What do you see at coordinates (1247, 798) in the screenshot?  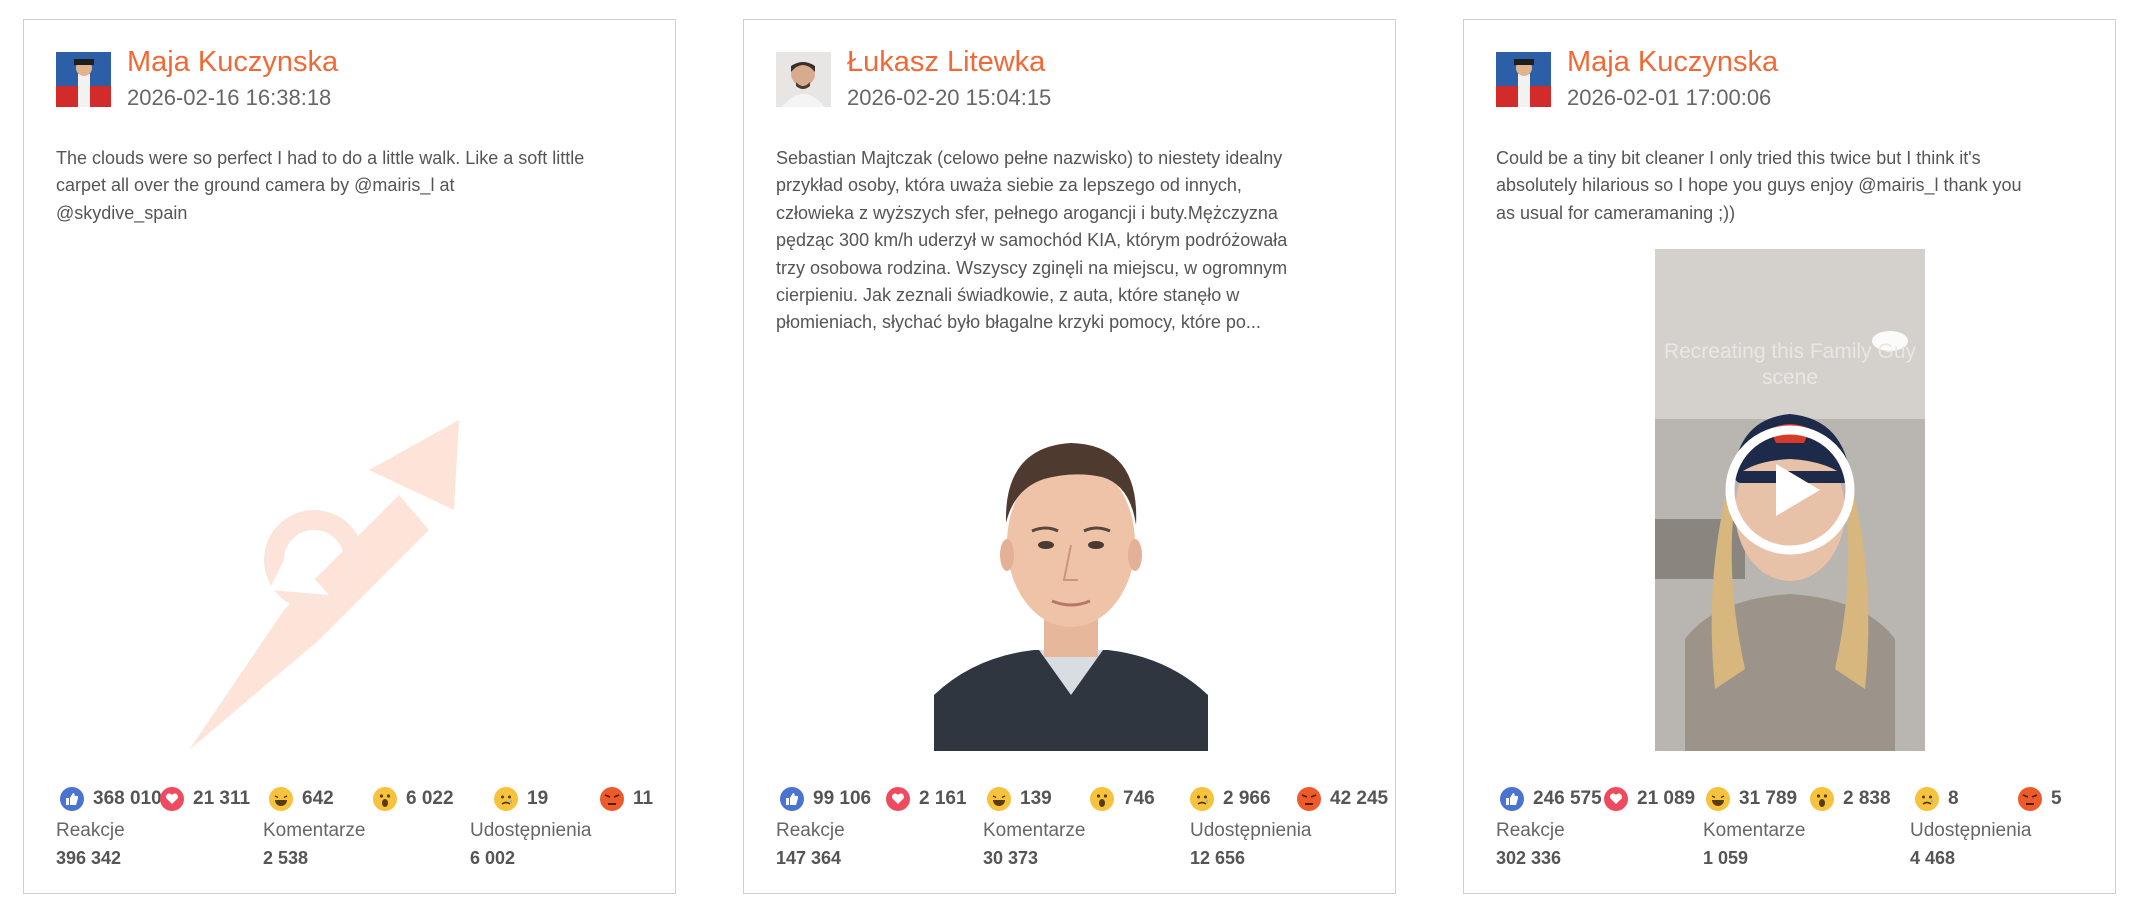 I see `sad-count: 2 966` at bounding box center [1247, 798].